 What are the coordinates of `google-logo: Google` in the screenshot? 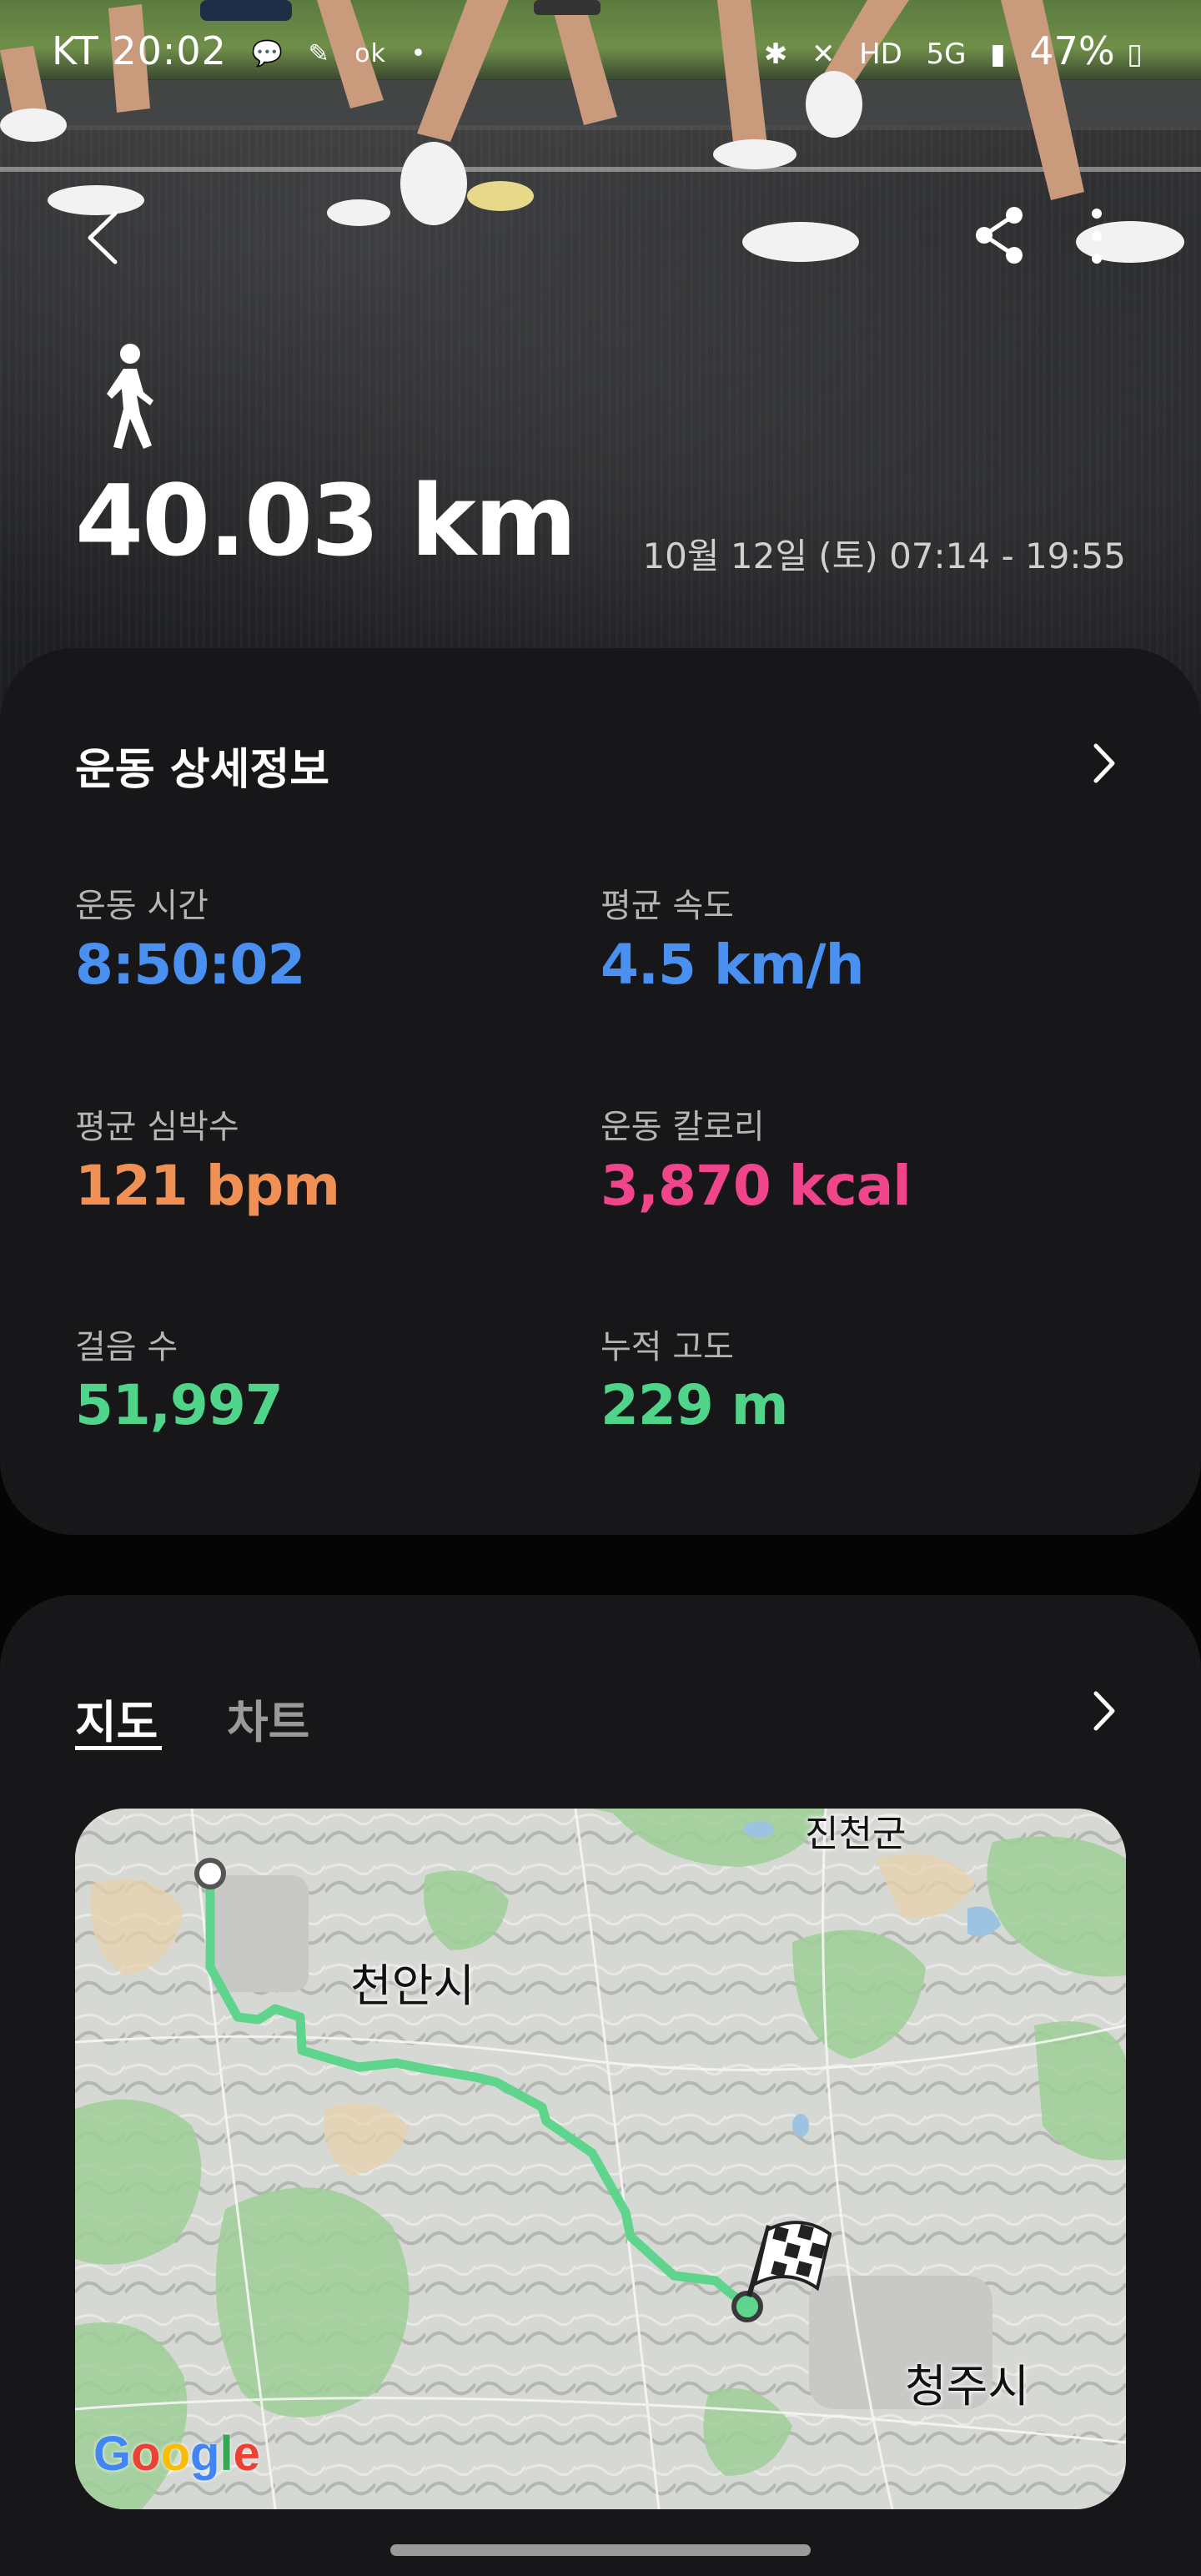 It's located at (177, 2454).